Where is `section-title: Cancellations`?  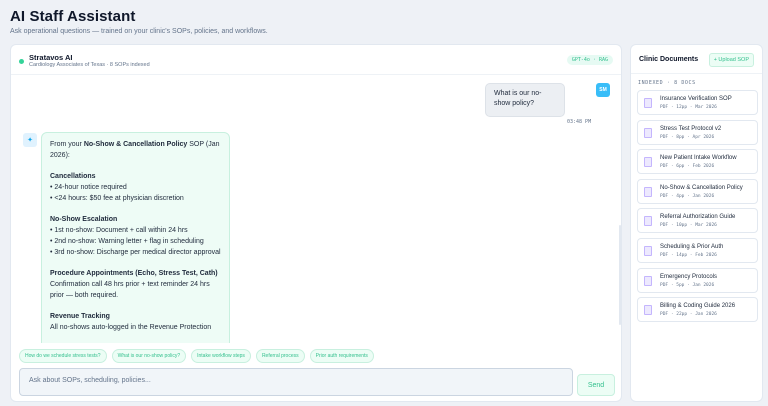
section-title: Cancellations is located at coordinates (73, 176).